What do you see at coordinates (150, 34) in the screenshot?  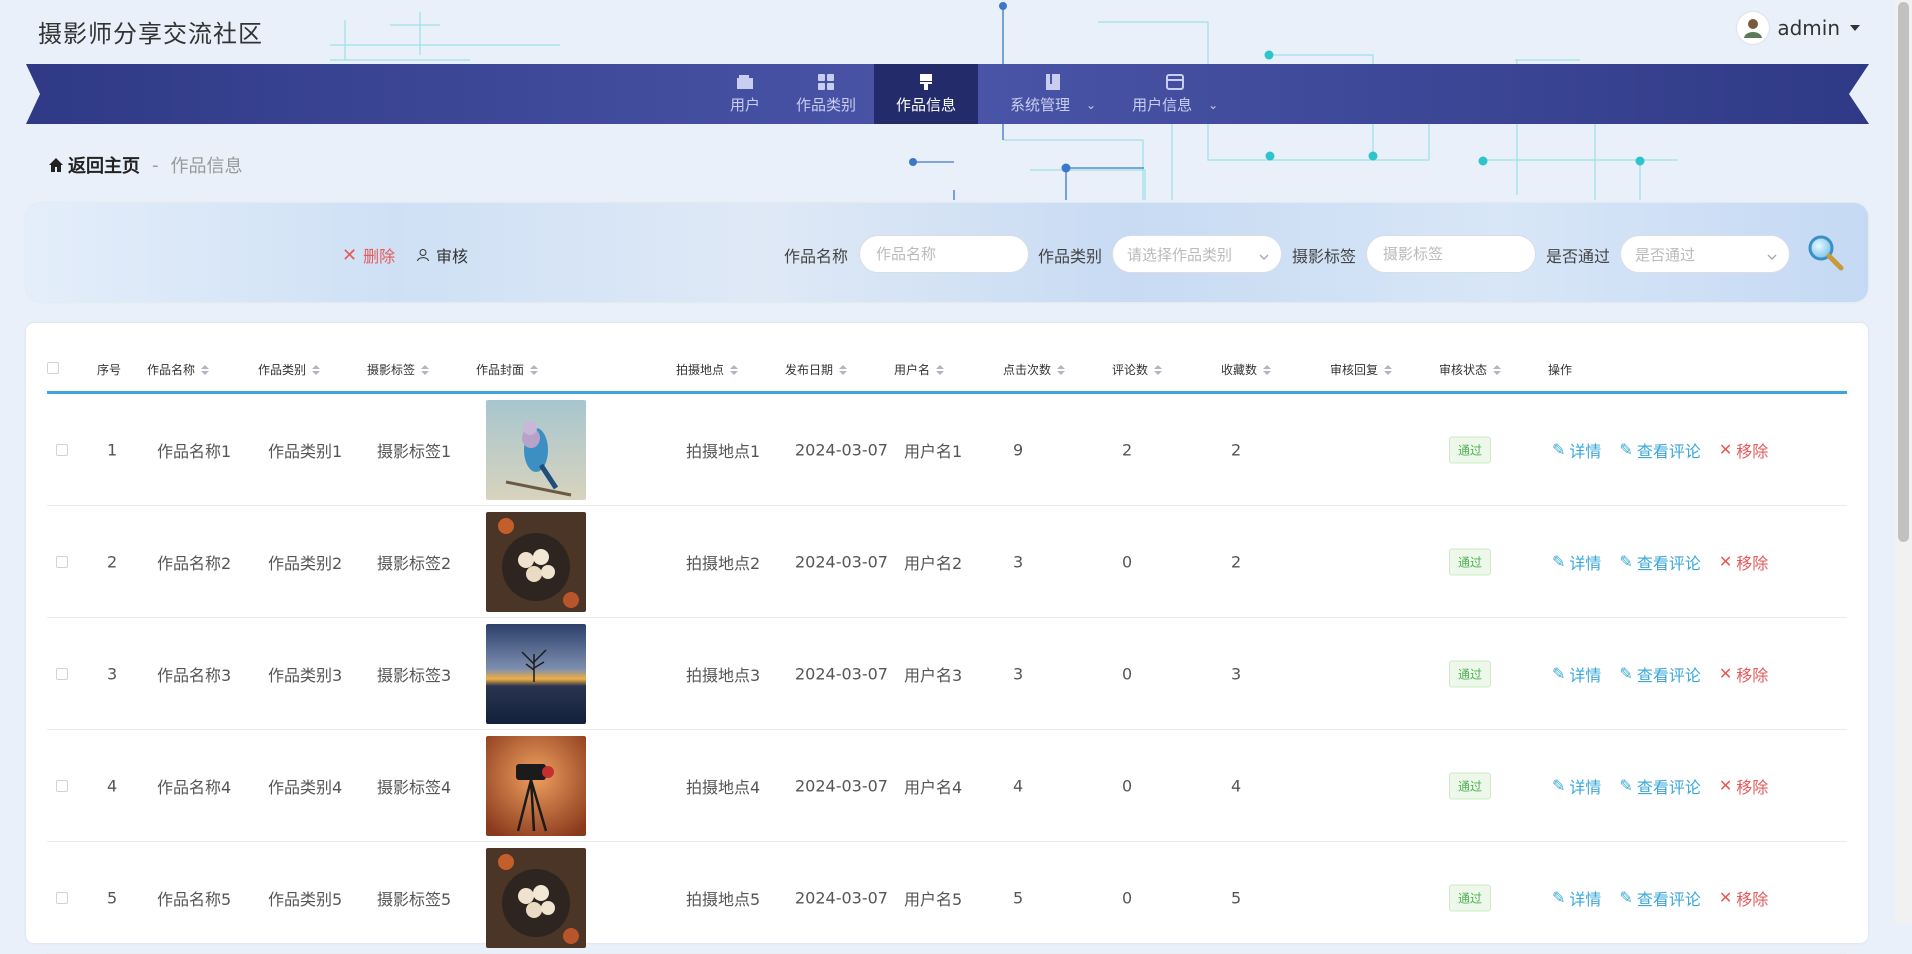 I see `app-title: 摄影师分享交流社区` at bounding box center [150, 34].